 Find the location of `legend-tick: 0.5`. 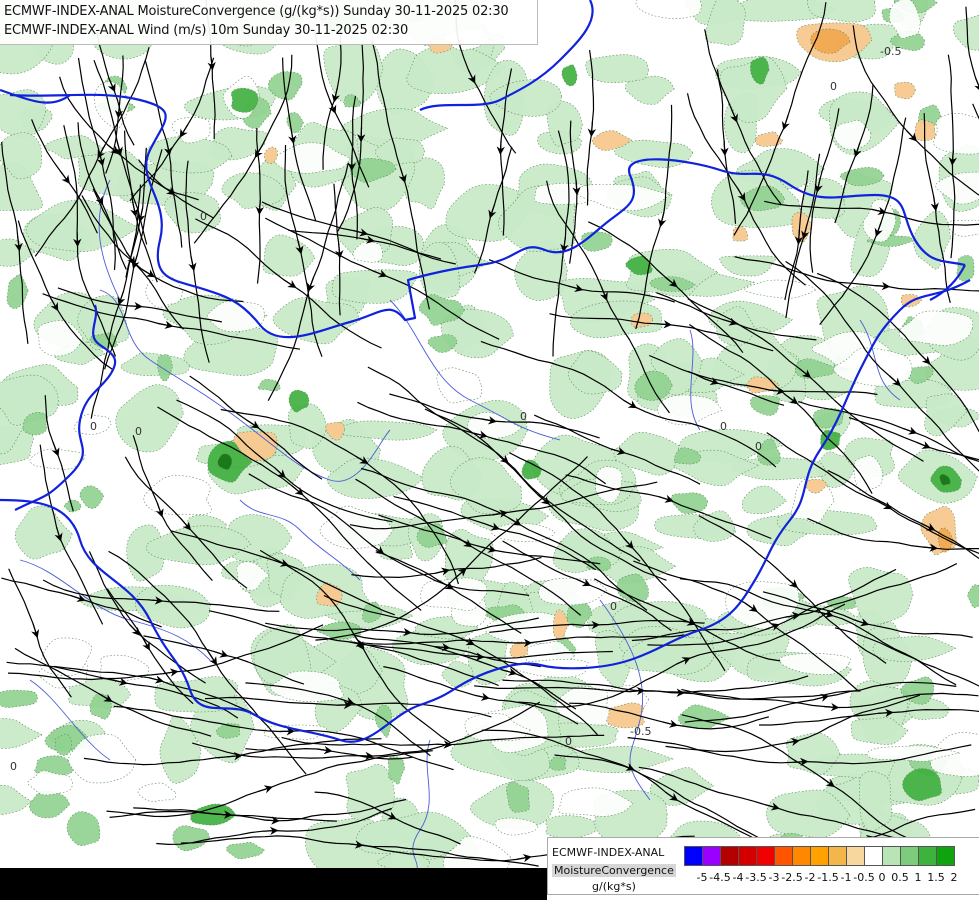

legend-tick: 0.5 is located at coordinates (900, 877).